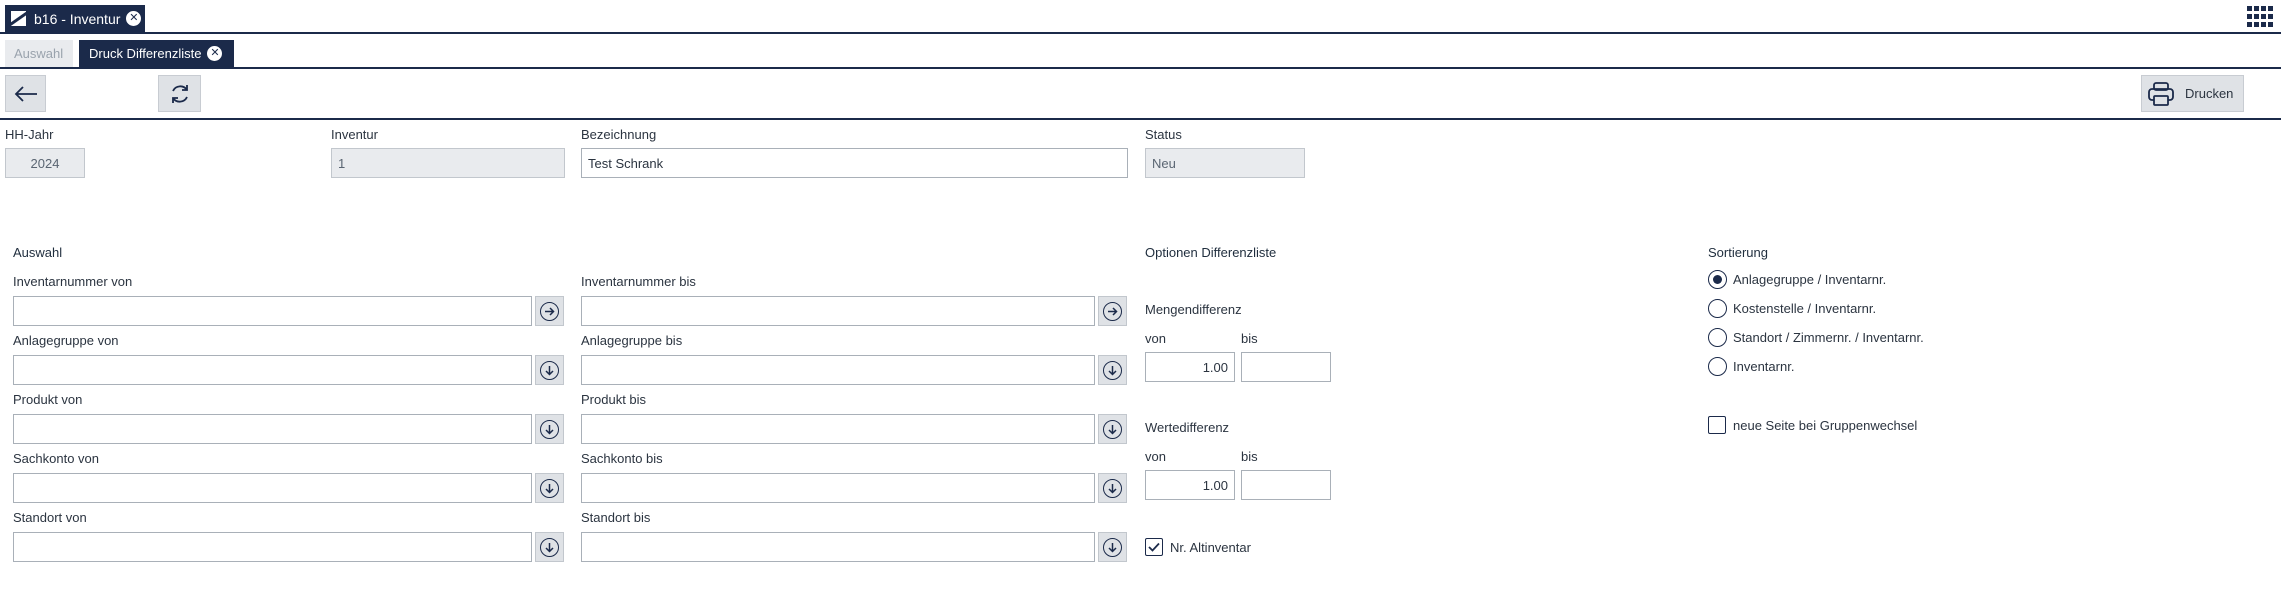 This screenshot has height=616, width=2281. What do you see at coordinates (48, 399) in the screenshot?
I see `produkt-von-label: Produkt von` at bounding box center [48, 399].